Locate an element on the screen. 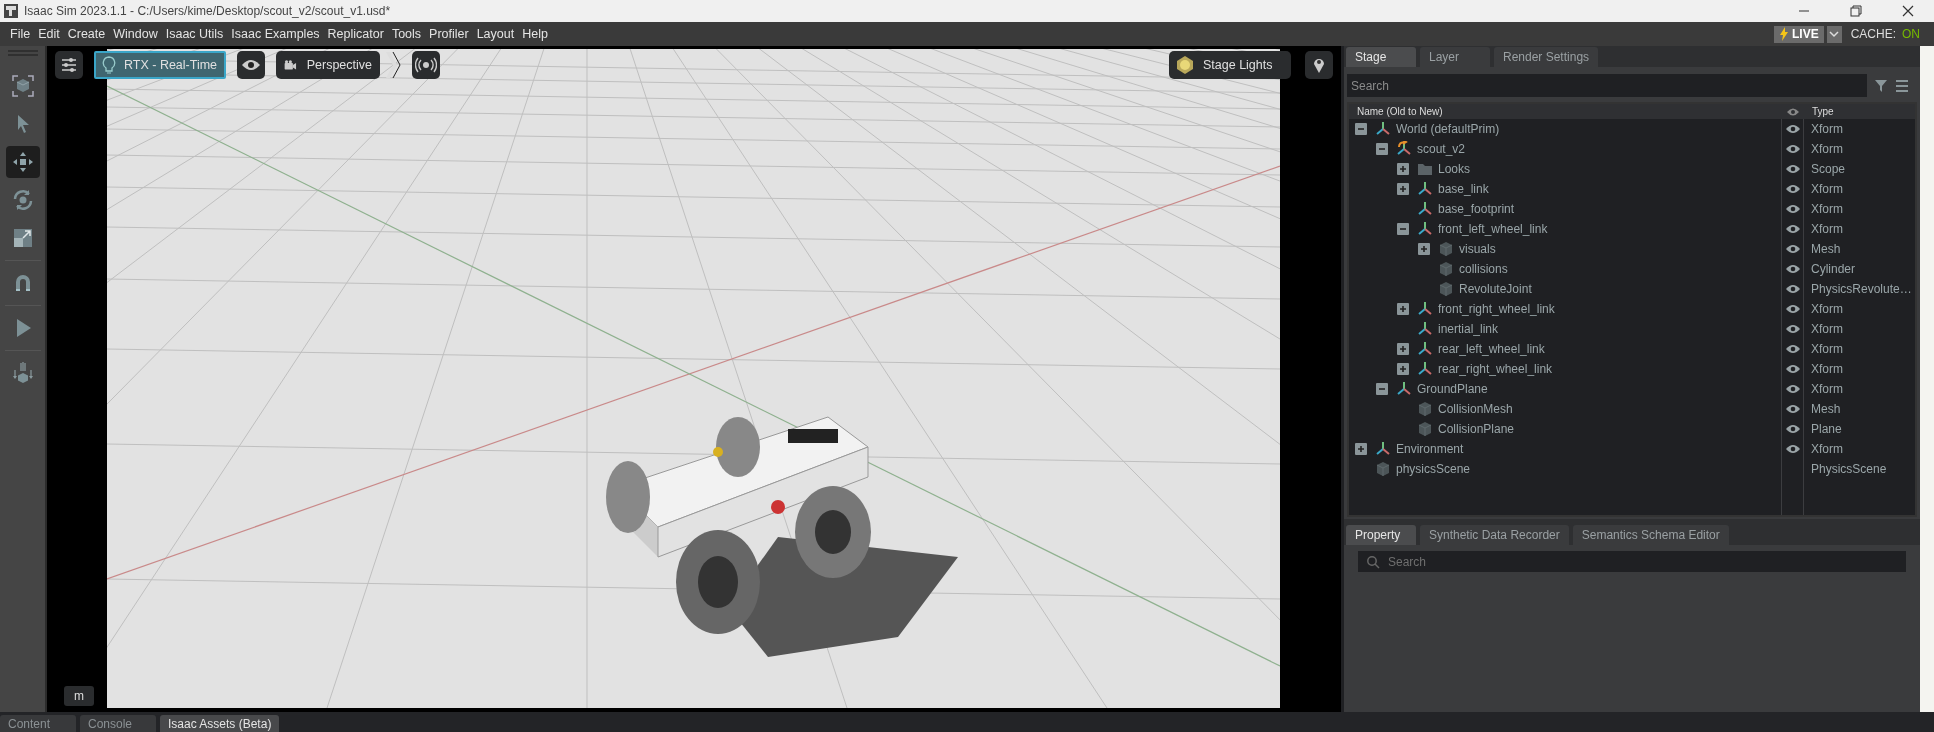  menu-item: Tools is located at coordinates (406, 34).